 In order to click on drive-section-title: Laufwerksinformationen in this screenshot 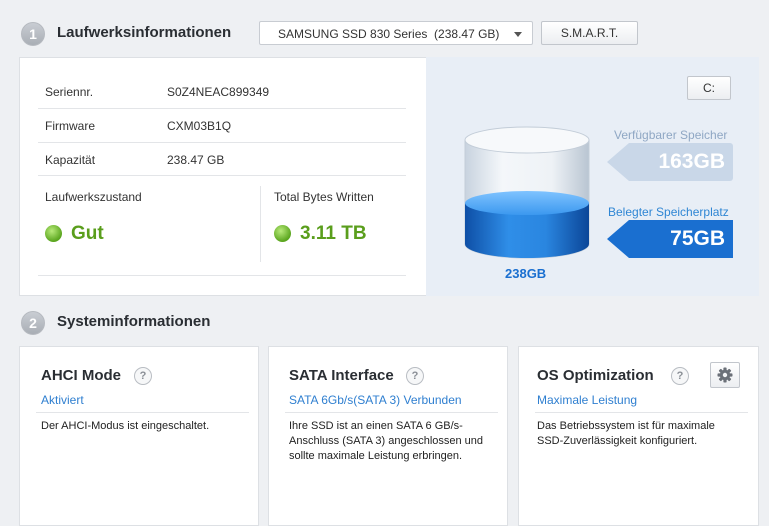, I will do `click(144, 32)`.